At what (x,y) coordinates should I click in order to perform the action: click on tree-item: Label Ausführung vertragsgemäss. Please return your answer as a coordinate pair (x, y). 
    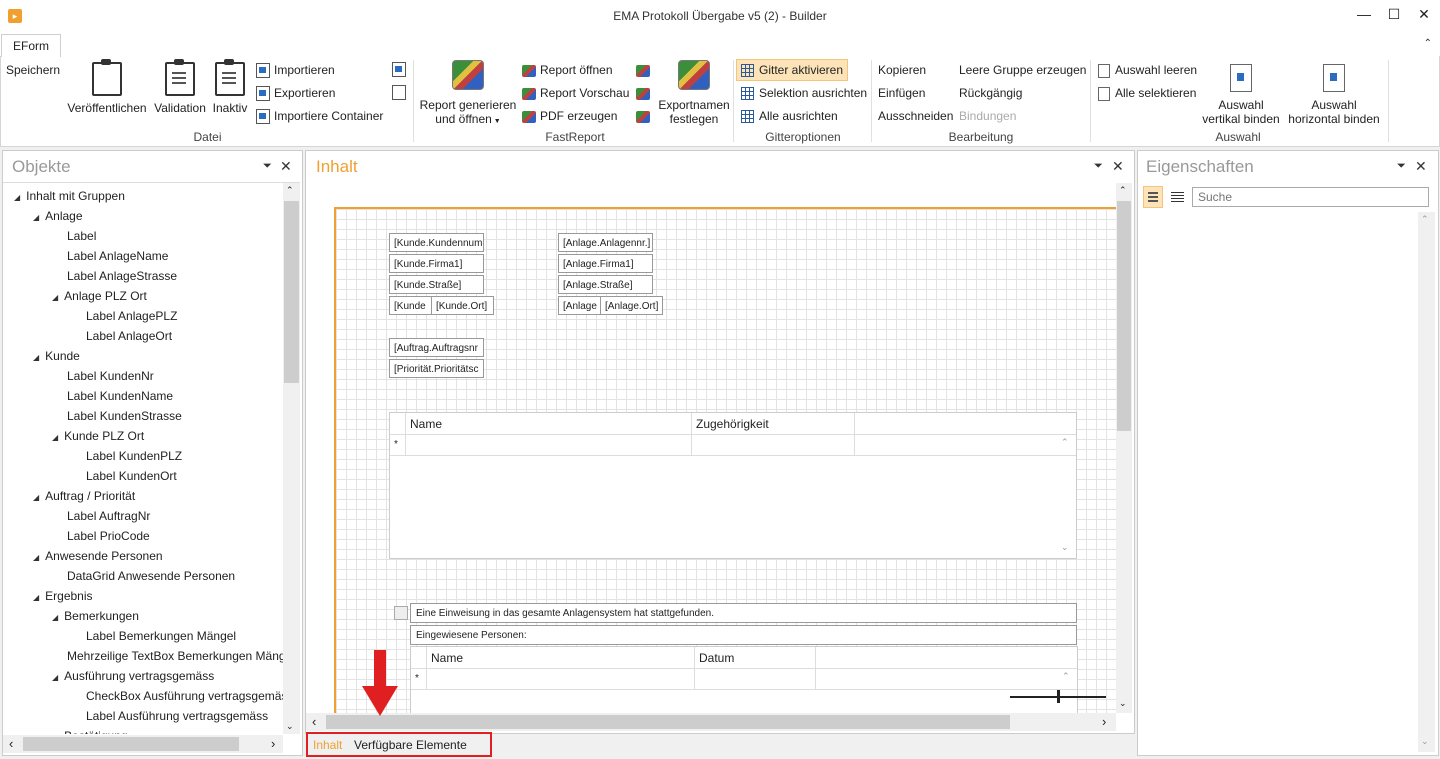
    Looking at the image, I should click on (177, 716).